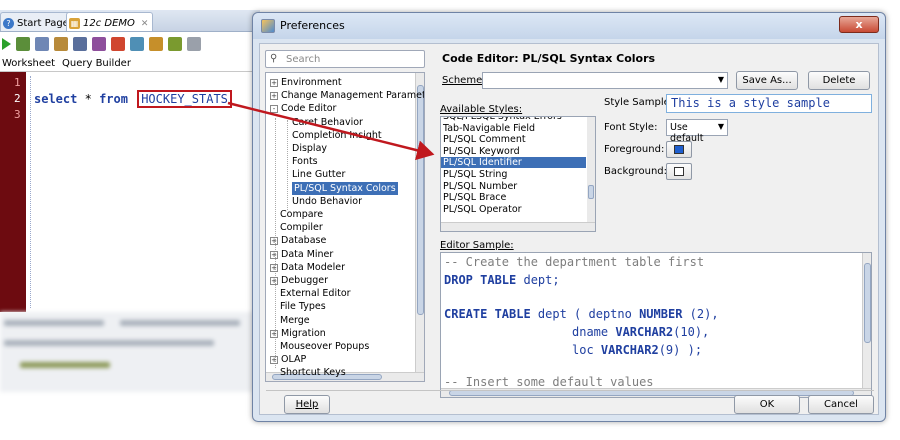  I want to click on tree-item: Line Gutter, so click(318, 174).